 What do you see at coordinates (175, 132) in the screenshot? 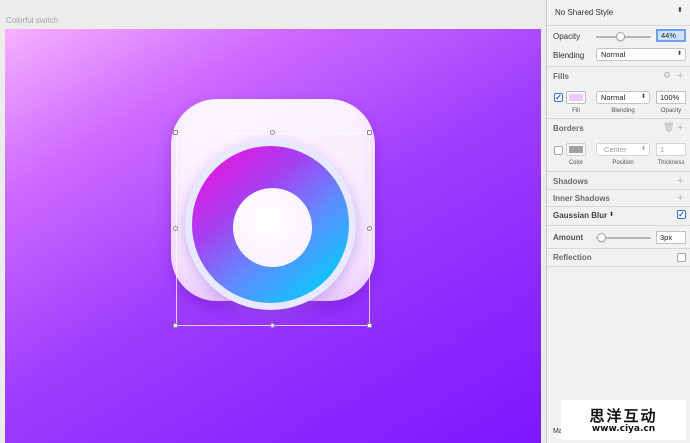
I see `resize-handle-top-left` at bounding box center [175, 132].